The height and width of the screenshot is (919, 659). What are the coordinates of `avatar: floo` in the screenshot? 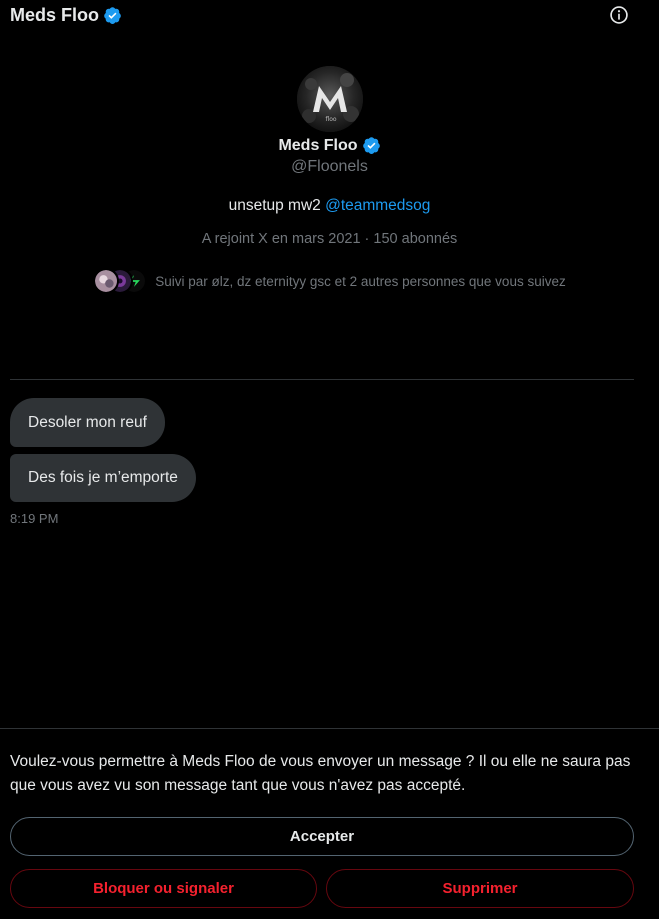 It's located at (329, 99).